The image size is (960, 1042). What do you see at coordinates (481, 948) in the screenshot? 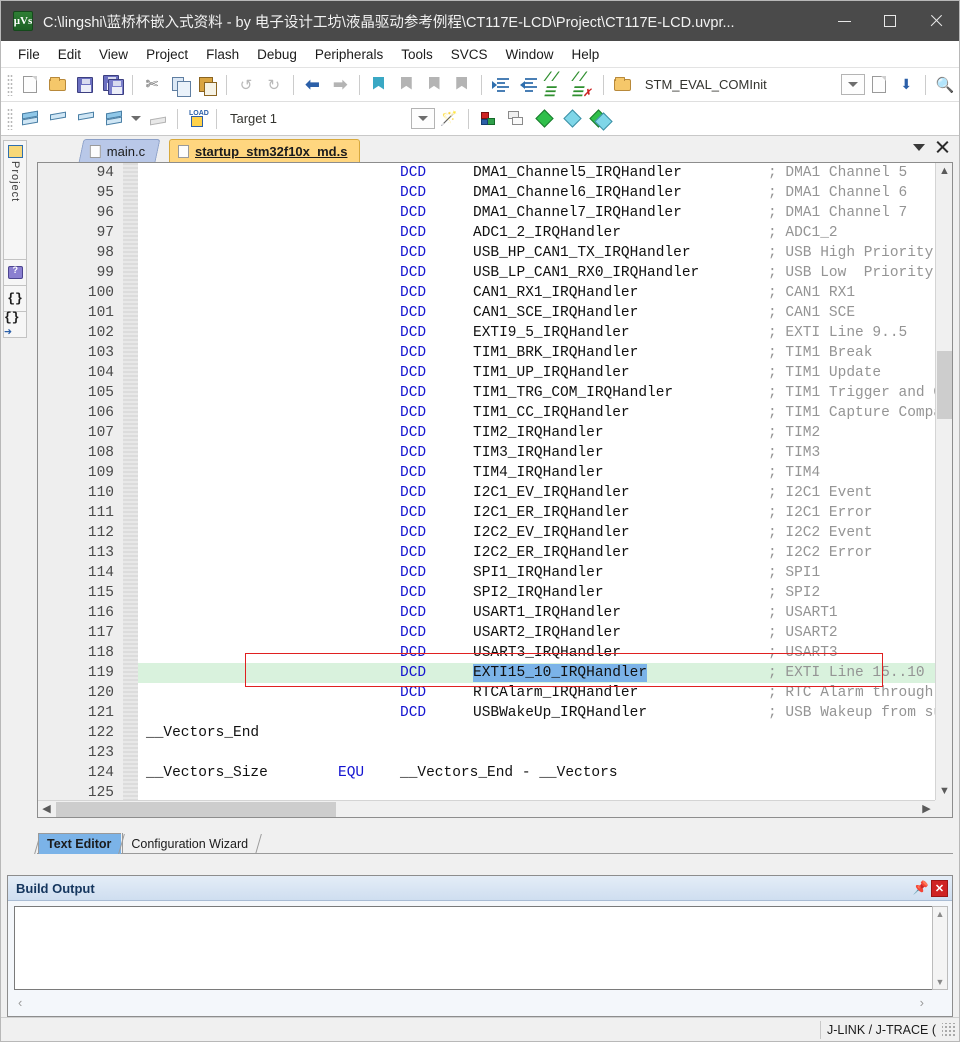
I see `build-output-text` at bounding box center [481, 948].